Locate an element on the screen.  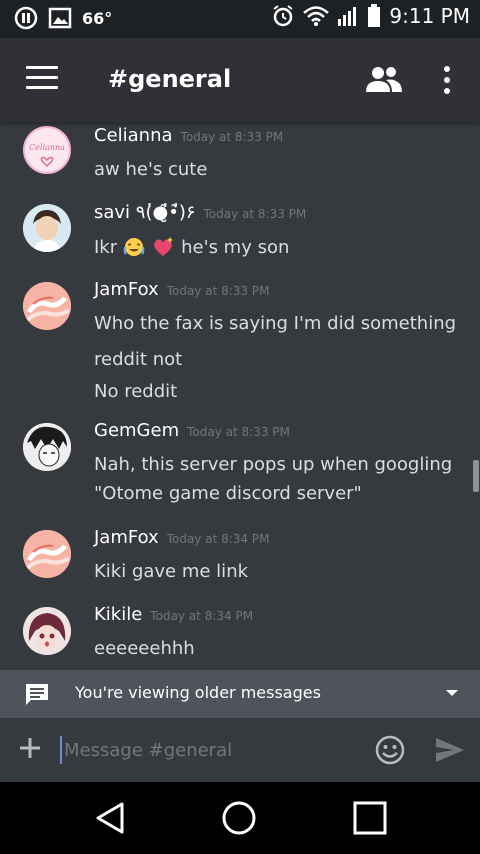
celianna-logo: Celianna is located at coordinates (47, 155).